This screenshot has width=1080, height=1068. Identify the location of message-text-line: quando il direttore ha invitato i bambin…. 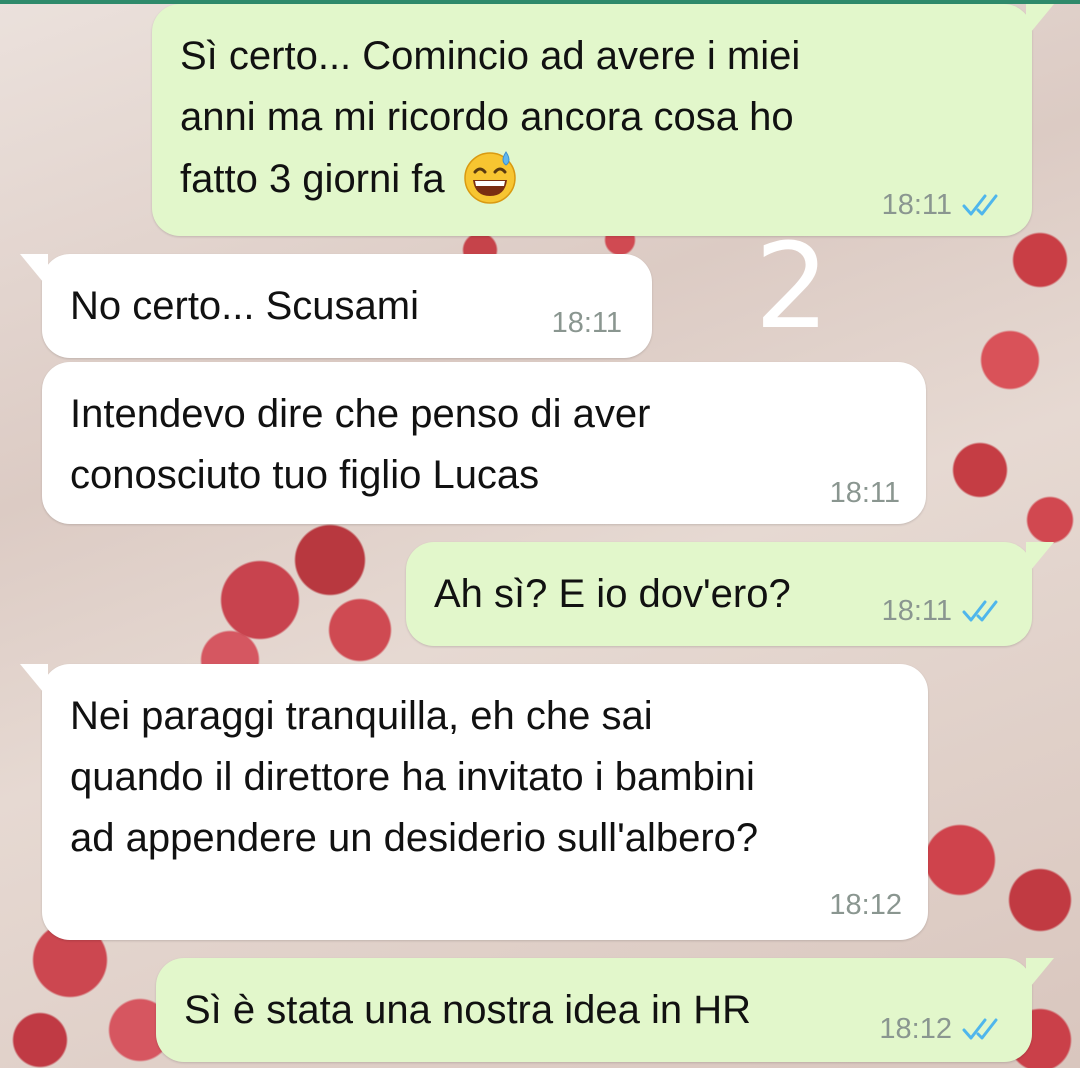
(412, 777).